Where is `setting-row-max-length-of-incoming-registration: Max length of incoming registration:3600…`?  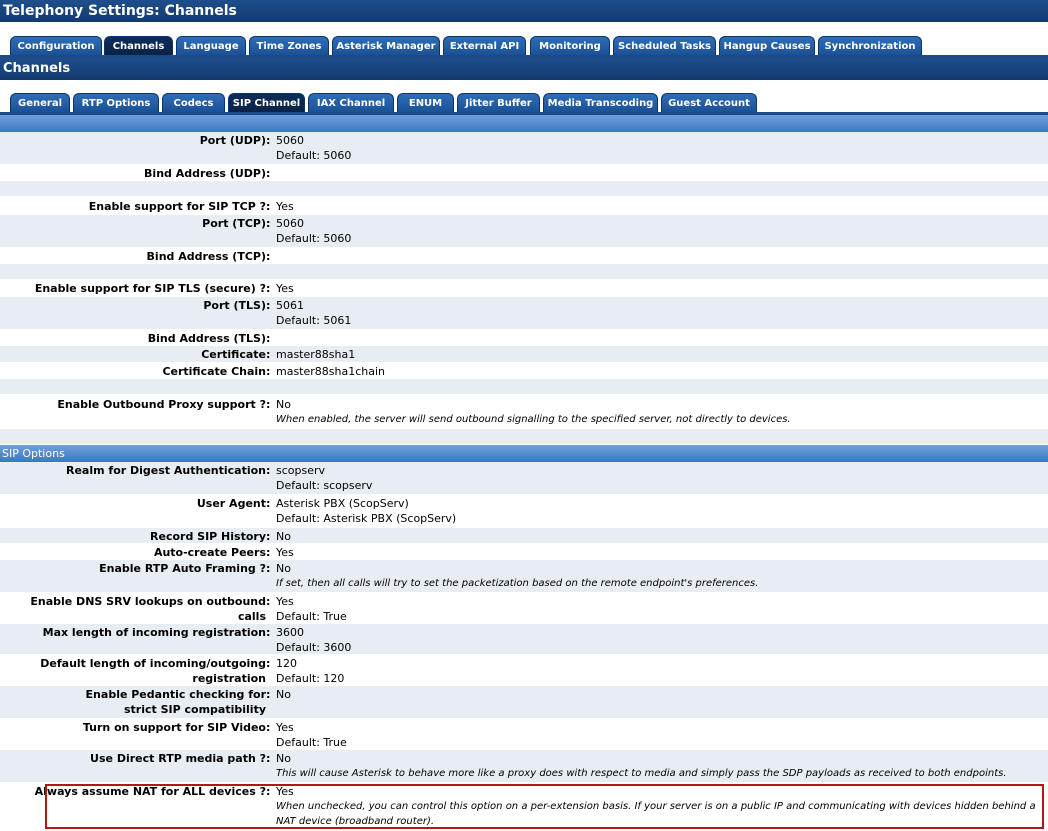 setting-row-max-length-of-incoming-registration: Max length of incoming registration:3600… is located at coordinates (524, 639).